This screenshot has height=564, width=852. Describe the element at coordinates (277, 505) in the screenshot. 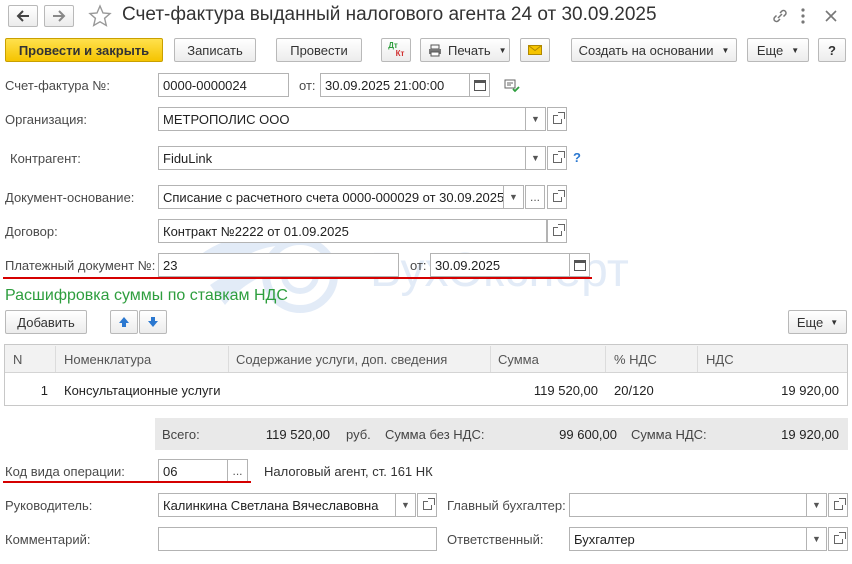

I see `head-field: Калинкина Светлана Вячеславовна` at that location.